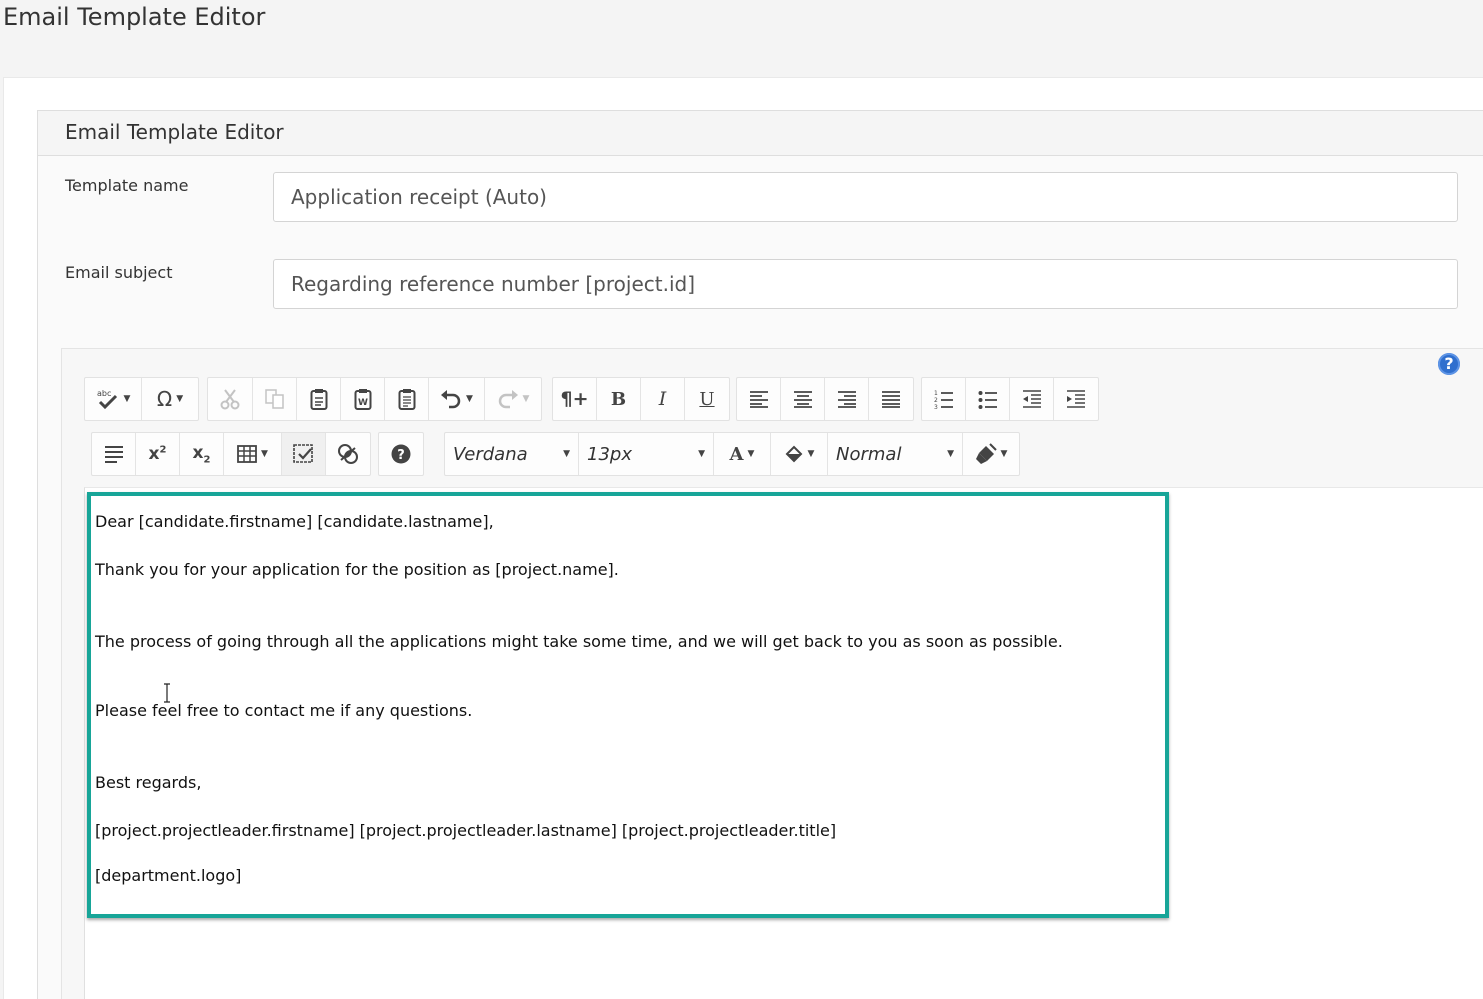  What do you see at coordinates (986, 453) in the screenshot?
I see `eraser-brush-icon` at bounding box center [986, 453].